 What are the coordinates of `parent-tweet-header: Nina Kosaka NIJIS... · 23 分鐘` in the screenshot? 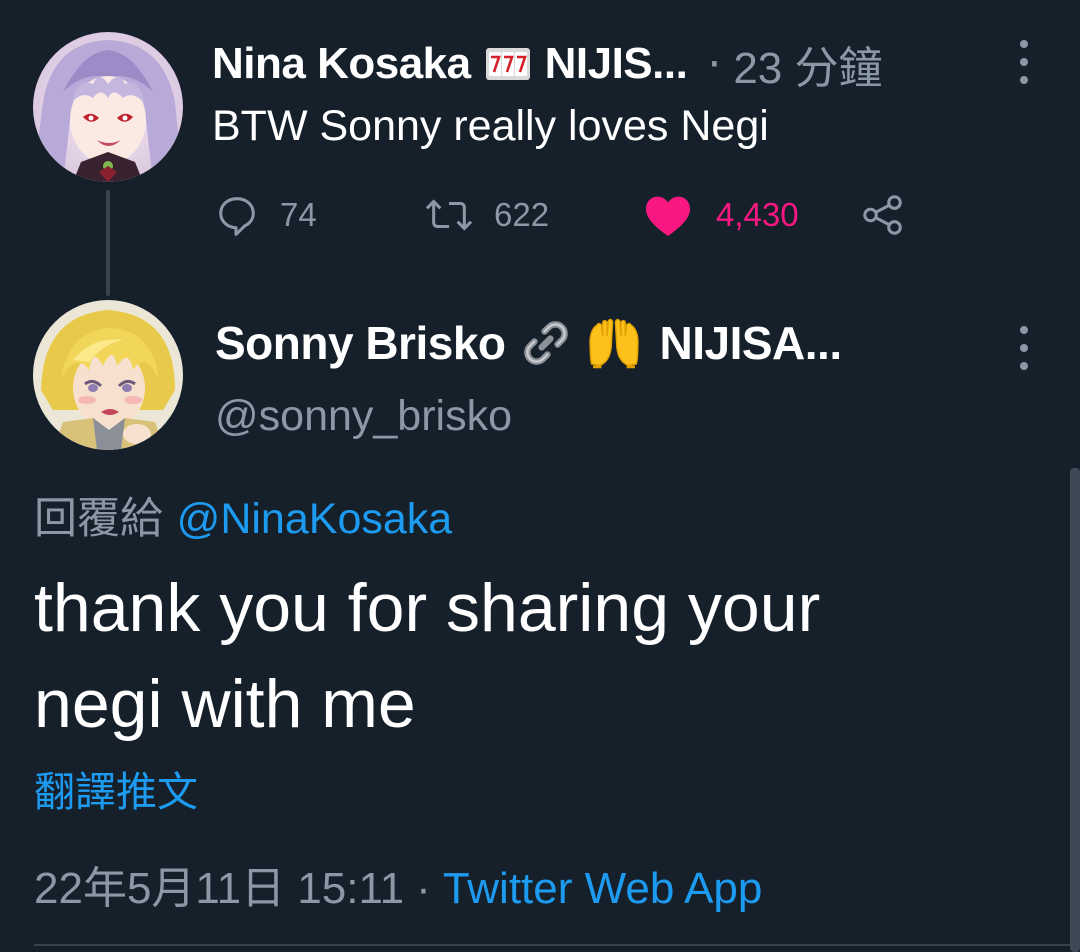 It's located at (547, 64).